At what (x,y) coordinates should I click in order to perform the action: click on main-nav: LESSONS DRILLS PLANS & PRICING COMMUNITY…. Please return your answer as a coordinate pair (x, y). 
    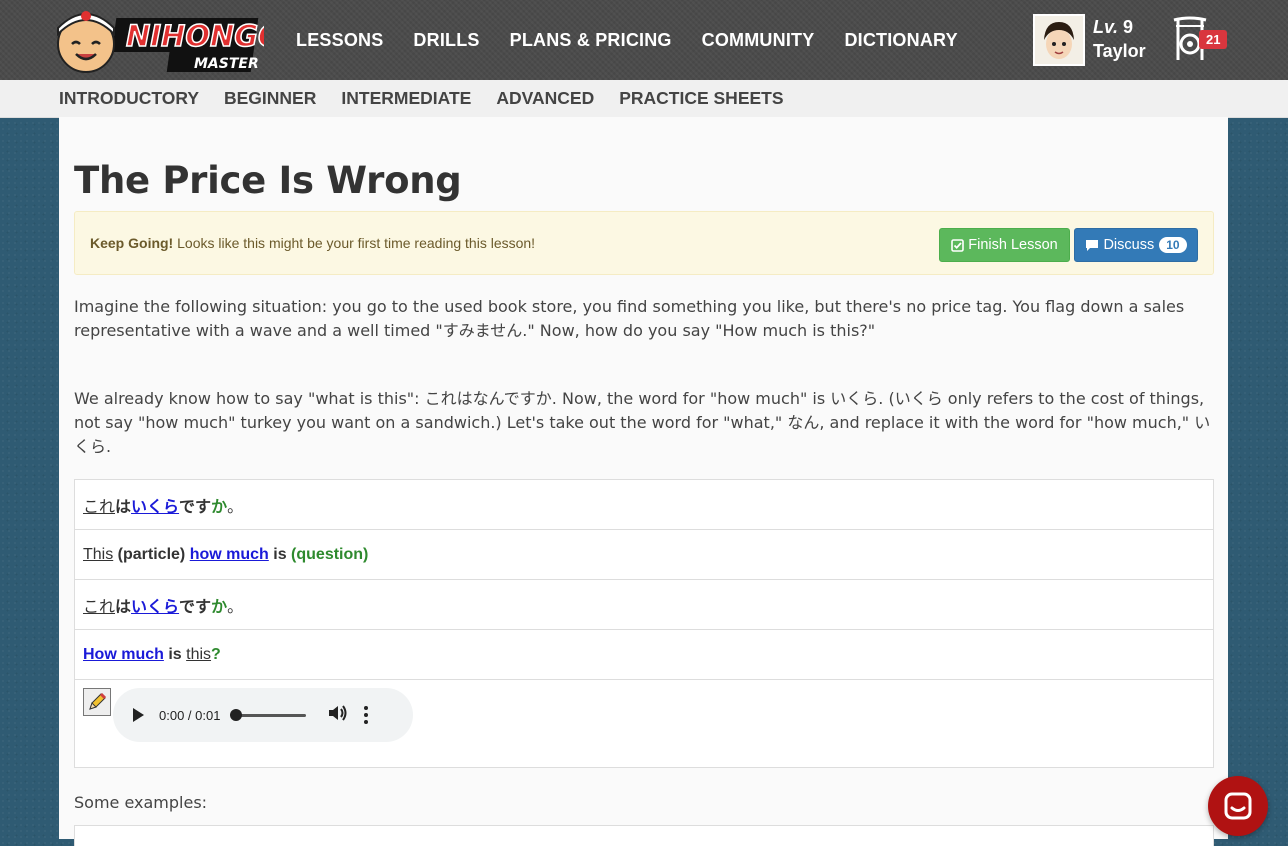
    Looking at the image, I should click on (642, 40).